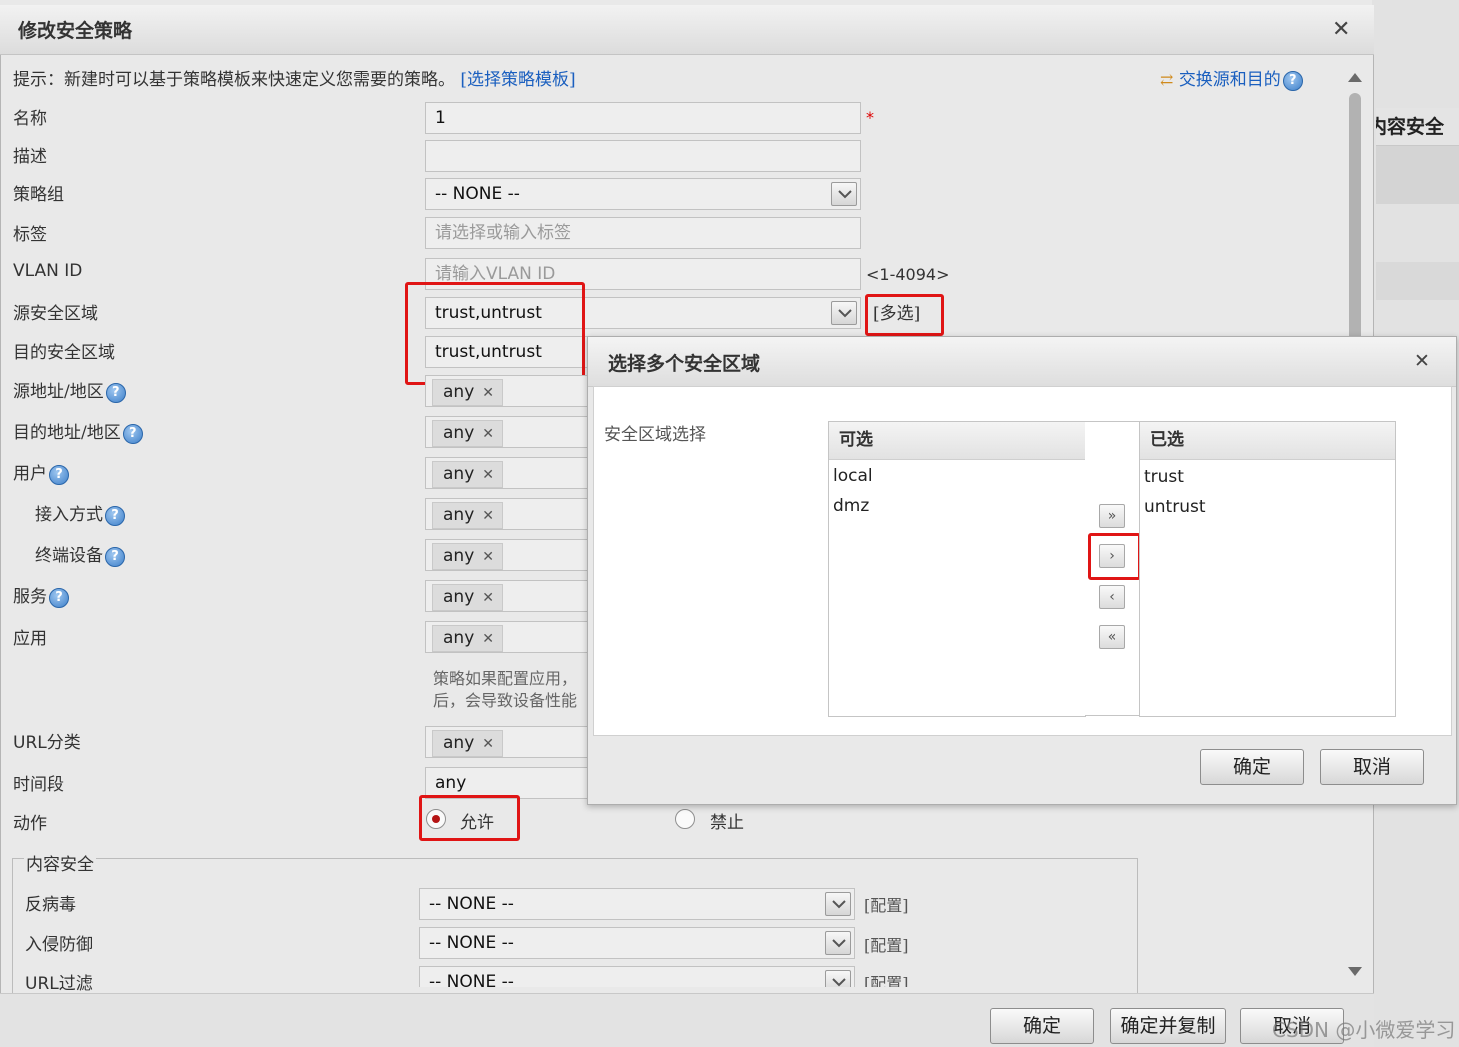 The width and height of the screenshot is (1459, 1047). I want to click on app-help-line: 后，会导致设备性能, so click(505, 700).